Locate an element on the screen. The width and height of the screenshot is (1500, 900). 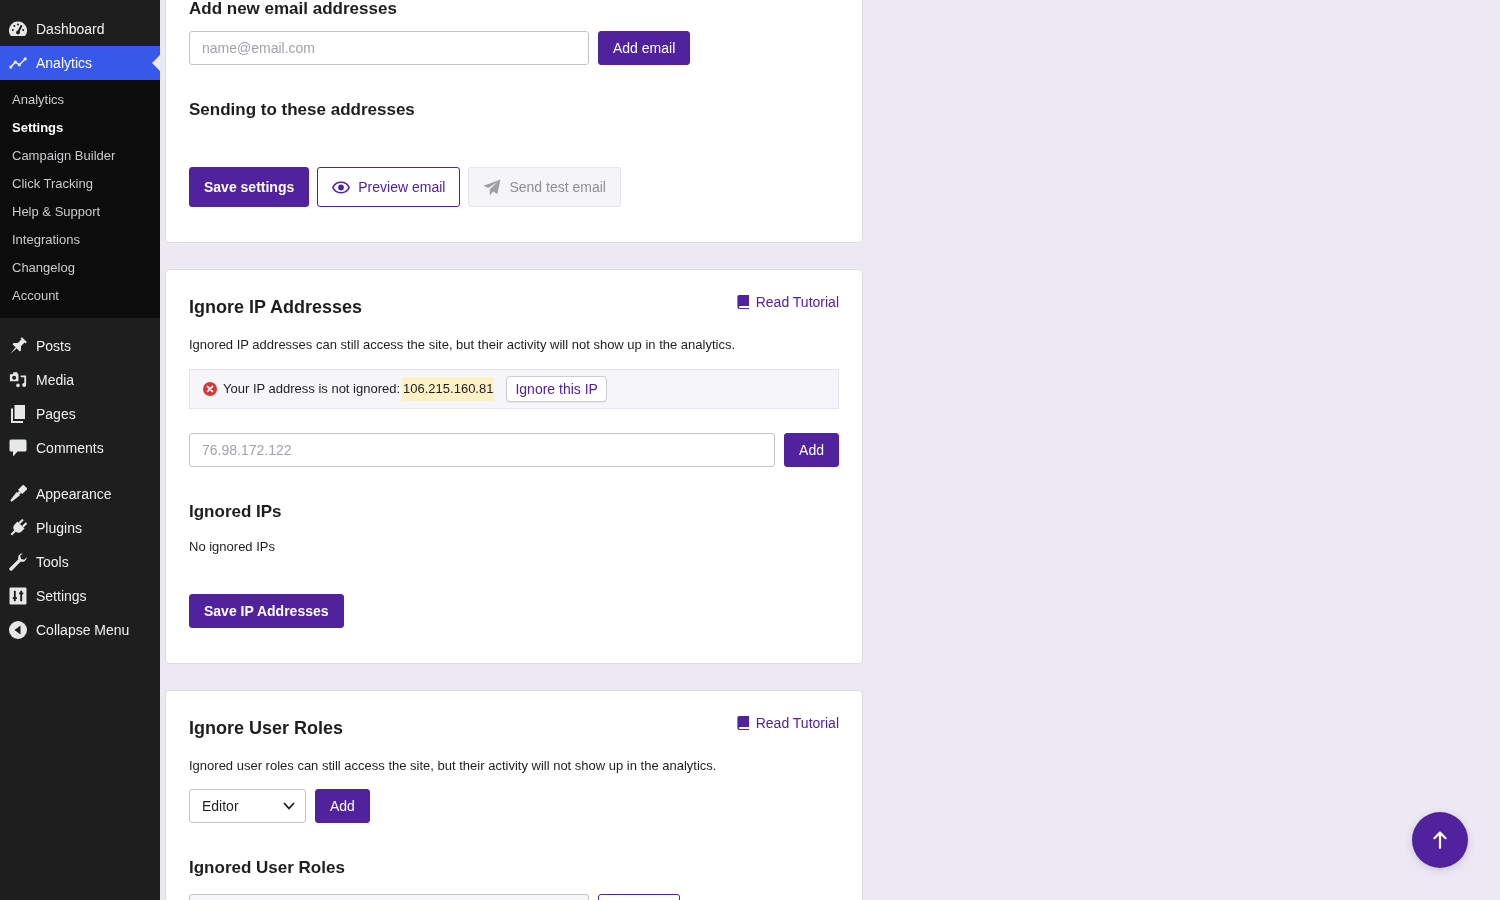
submenu-item: Help & Support is located at coordinates (80, 212).